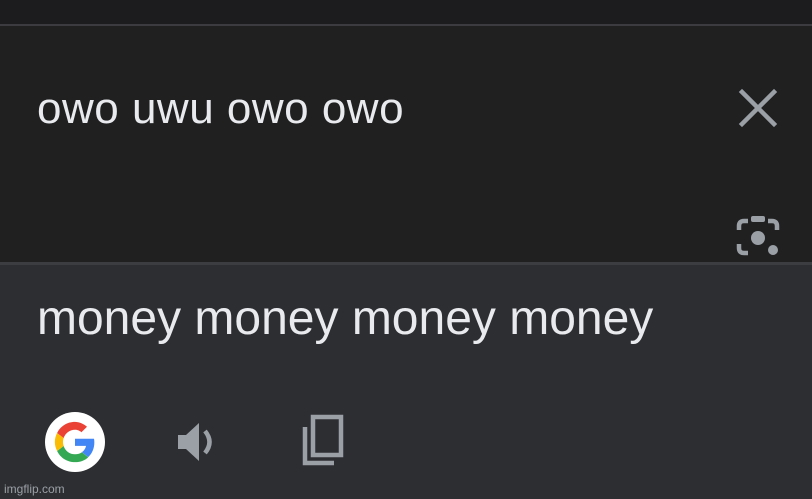 The width and height of the screenshot is (812, 499). I want to click on camera-lens-button, so click(758, 237).